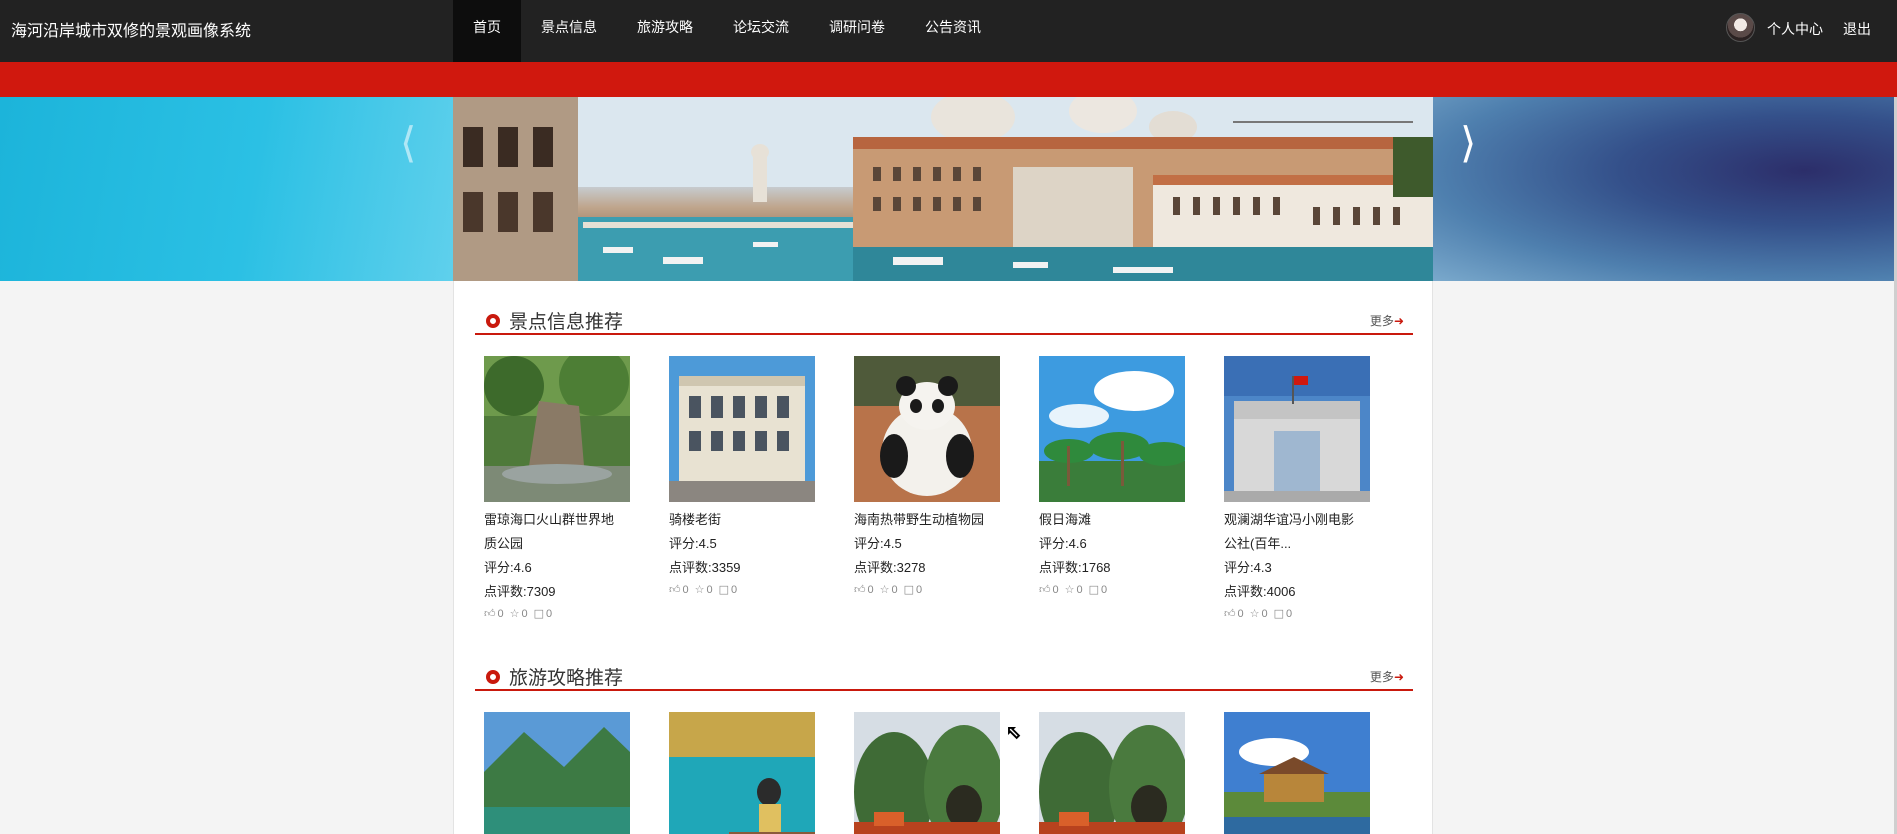 This screenshot has width=1897, height=834. What do you see at coordinates (1468, 143) in the screenshot?
I see `chevron-right-icon: ⟩` at bounding box center [1468, 143].